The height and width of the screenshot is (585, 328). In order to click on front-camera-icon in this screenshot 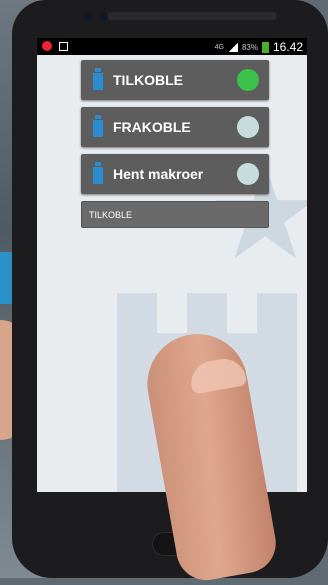, I will do `click(88, 18)`.